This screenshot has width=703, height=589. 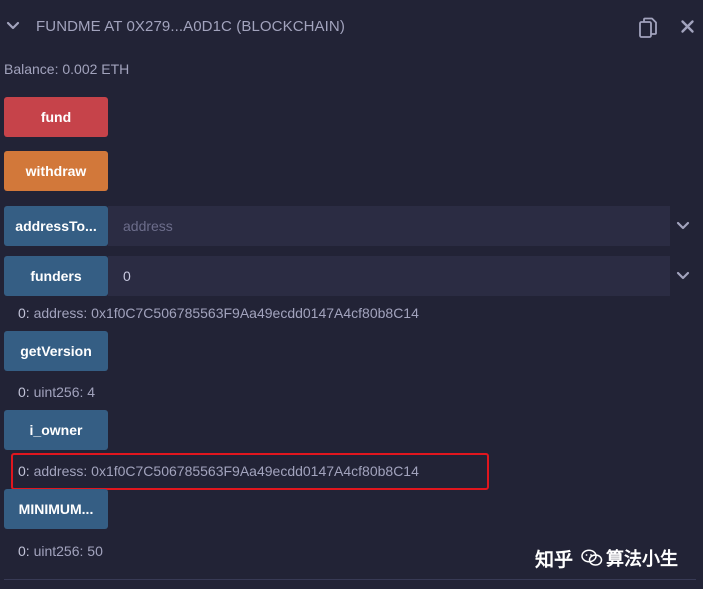 What do you see at coordinates (351, 27) in the screenshot?
I see `contract-header: FUNDME AT 0X279...A0D1C (BLOCKCHAIN)` at bounding box center [351, 27].